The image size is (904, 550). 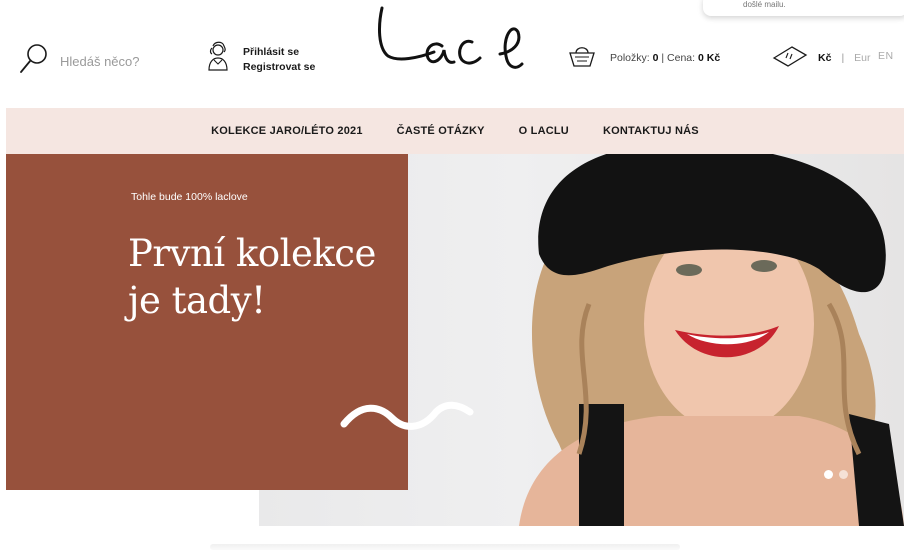 What do you see at coordinates (197, 300) in the screenshot?
I see `hero-title-line-2: je tady!` at bounding box center [197, 300].